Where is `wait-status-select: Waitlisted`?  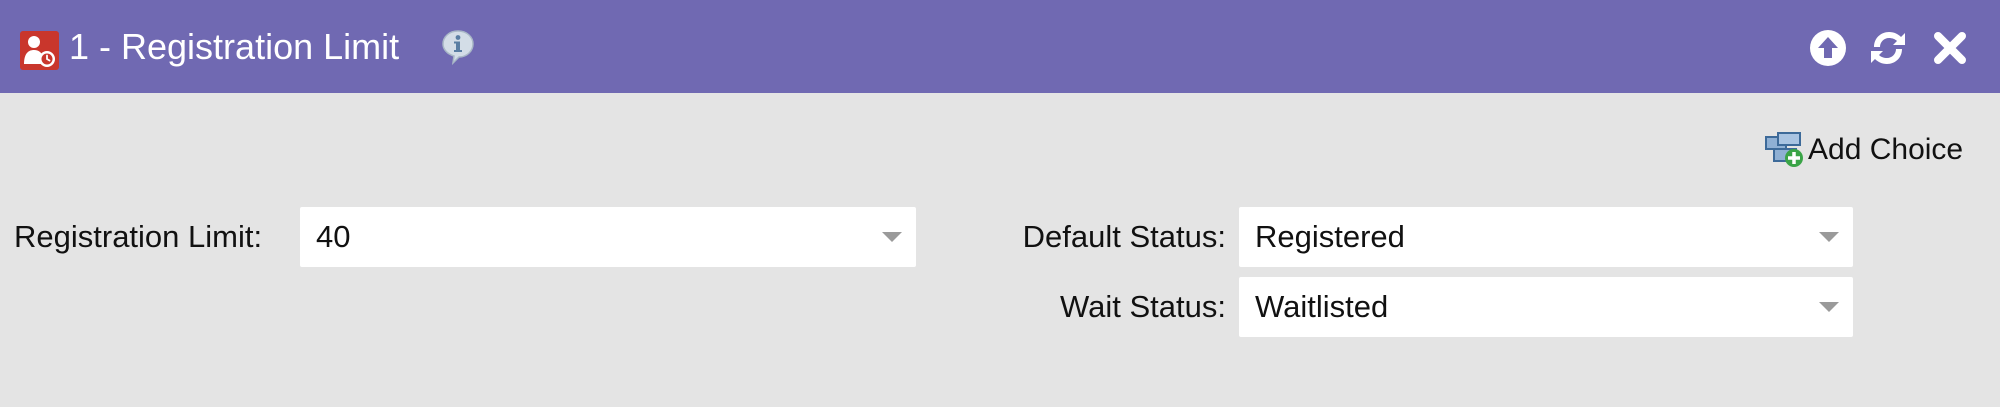
wait-status-select: Waitlisted is located at coordinates (1546, 307).